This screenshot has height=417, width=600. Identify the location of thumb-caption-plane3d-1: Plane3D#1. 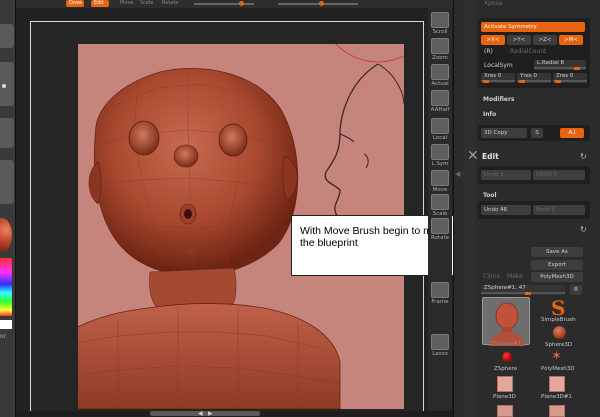
(556, 397).